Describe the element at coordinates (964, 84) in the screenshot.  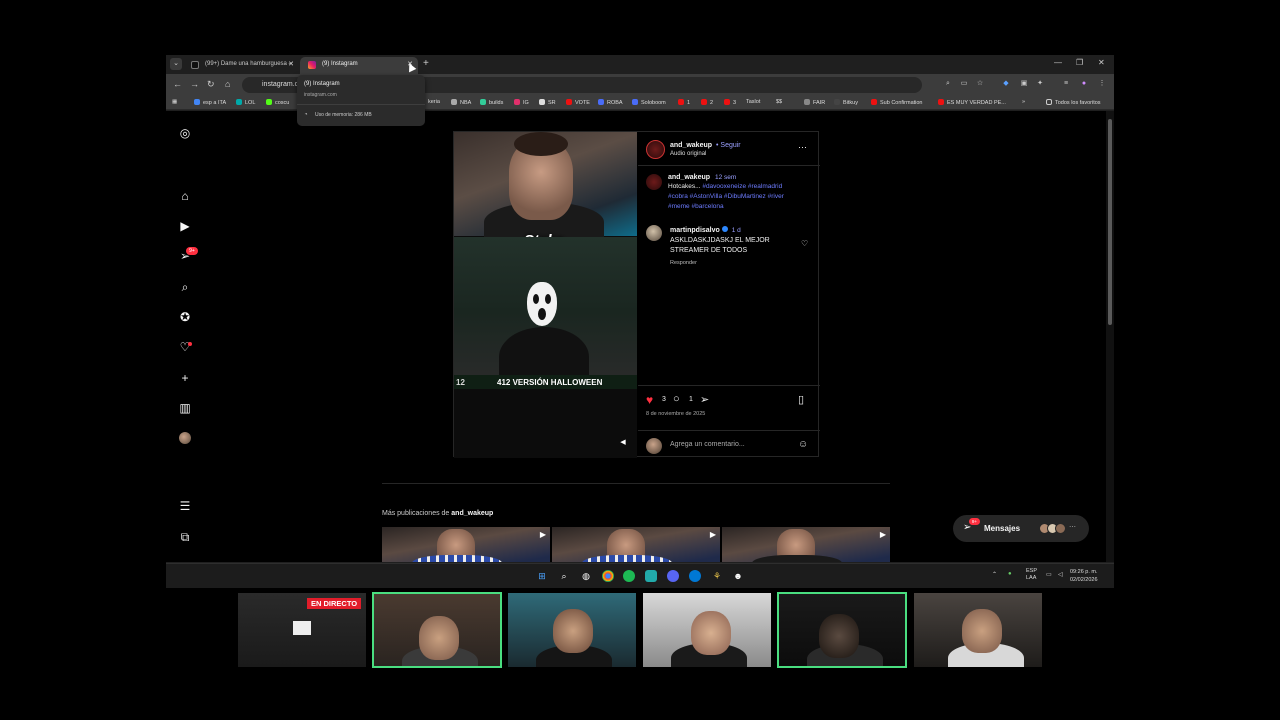
I see `cast-icon: ▭` at that location.